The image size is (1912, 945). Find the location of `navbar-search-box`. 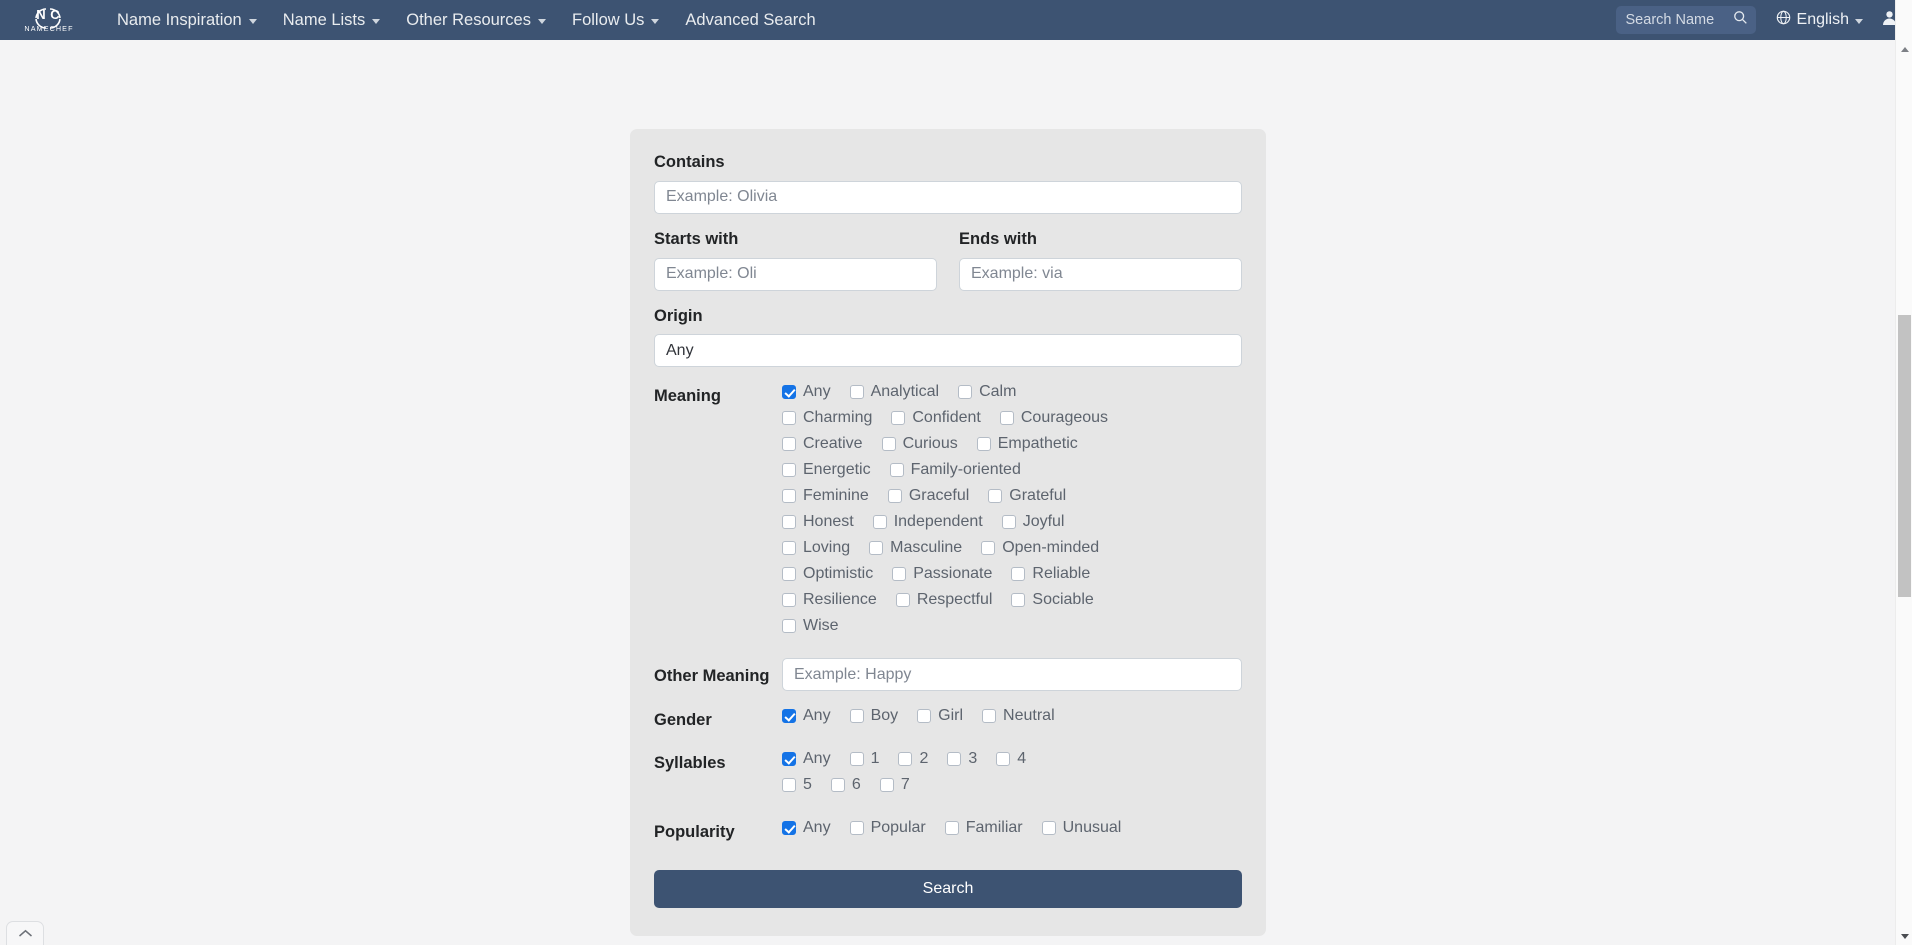

navbar-search-box is located at coordinates (1685, 20).